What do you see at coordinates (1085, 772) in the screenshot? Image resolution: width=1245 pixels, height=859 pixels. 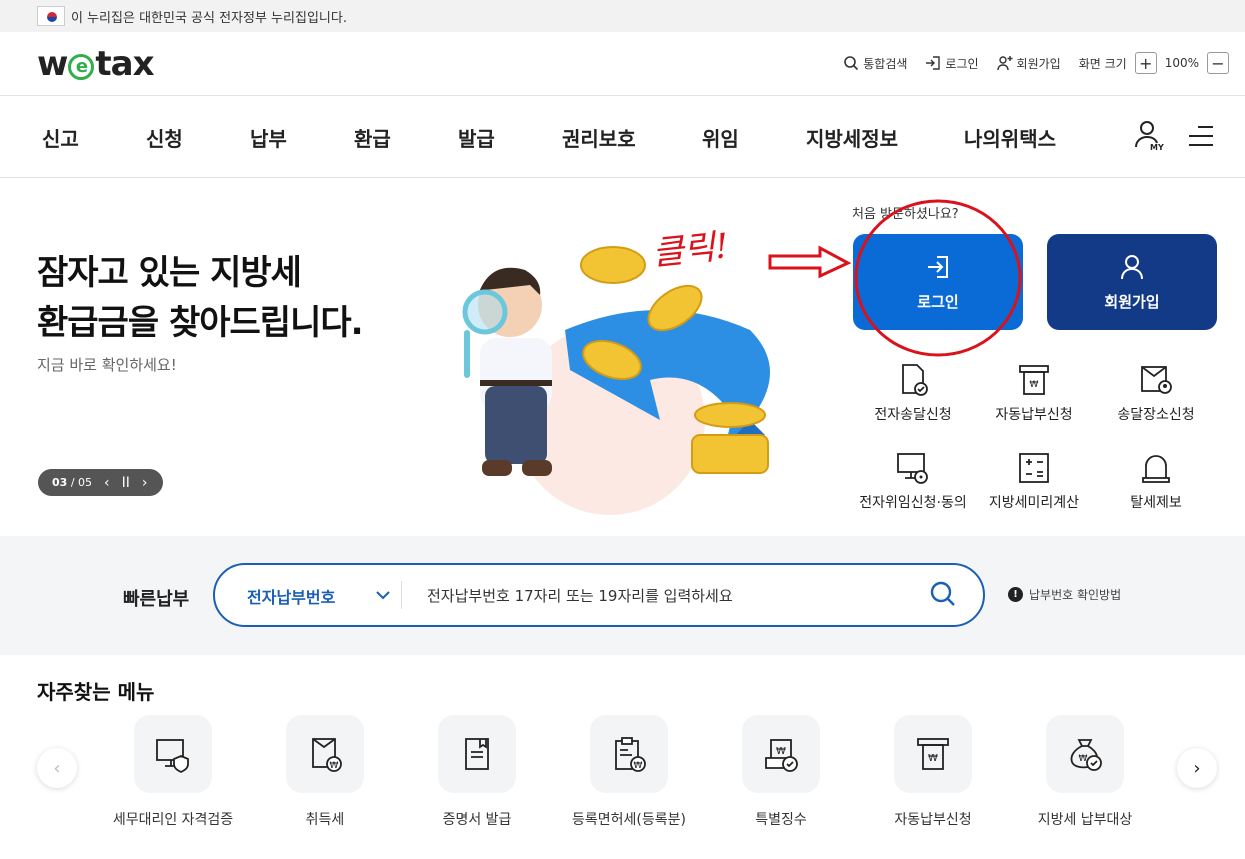 I see `frequent-item-tax-target: ₩ 지방세 납부대상` at bounding box center [1085, 772].